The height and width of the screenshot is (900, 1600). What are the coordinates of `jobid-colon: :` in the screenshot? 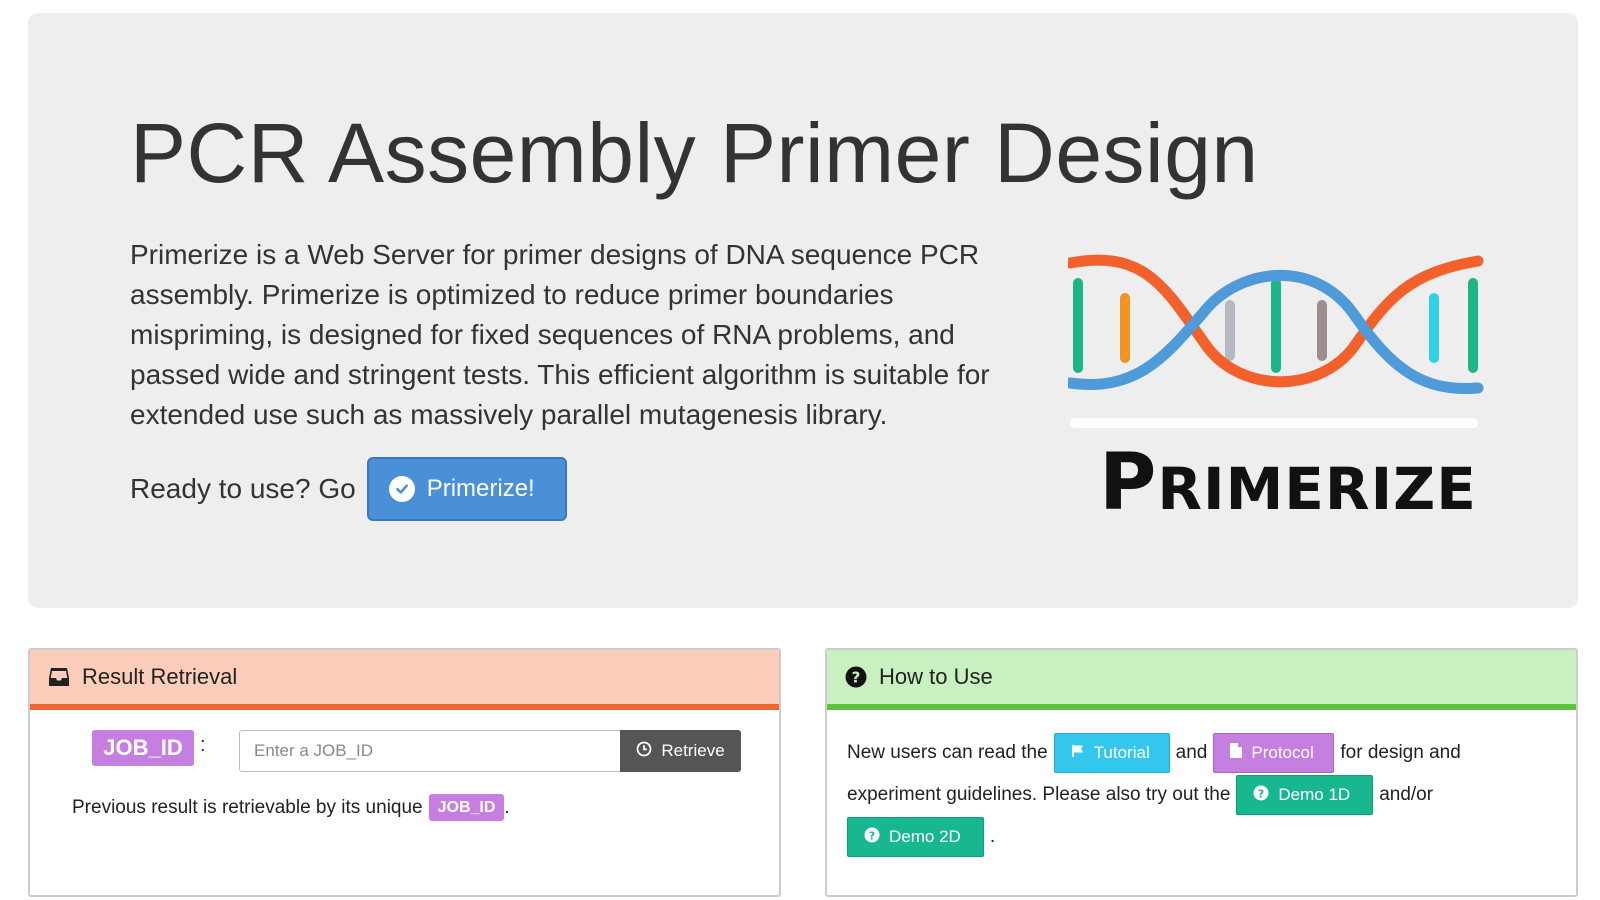 It's located at (203, 745).